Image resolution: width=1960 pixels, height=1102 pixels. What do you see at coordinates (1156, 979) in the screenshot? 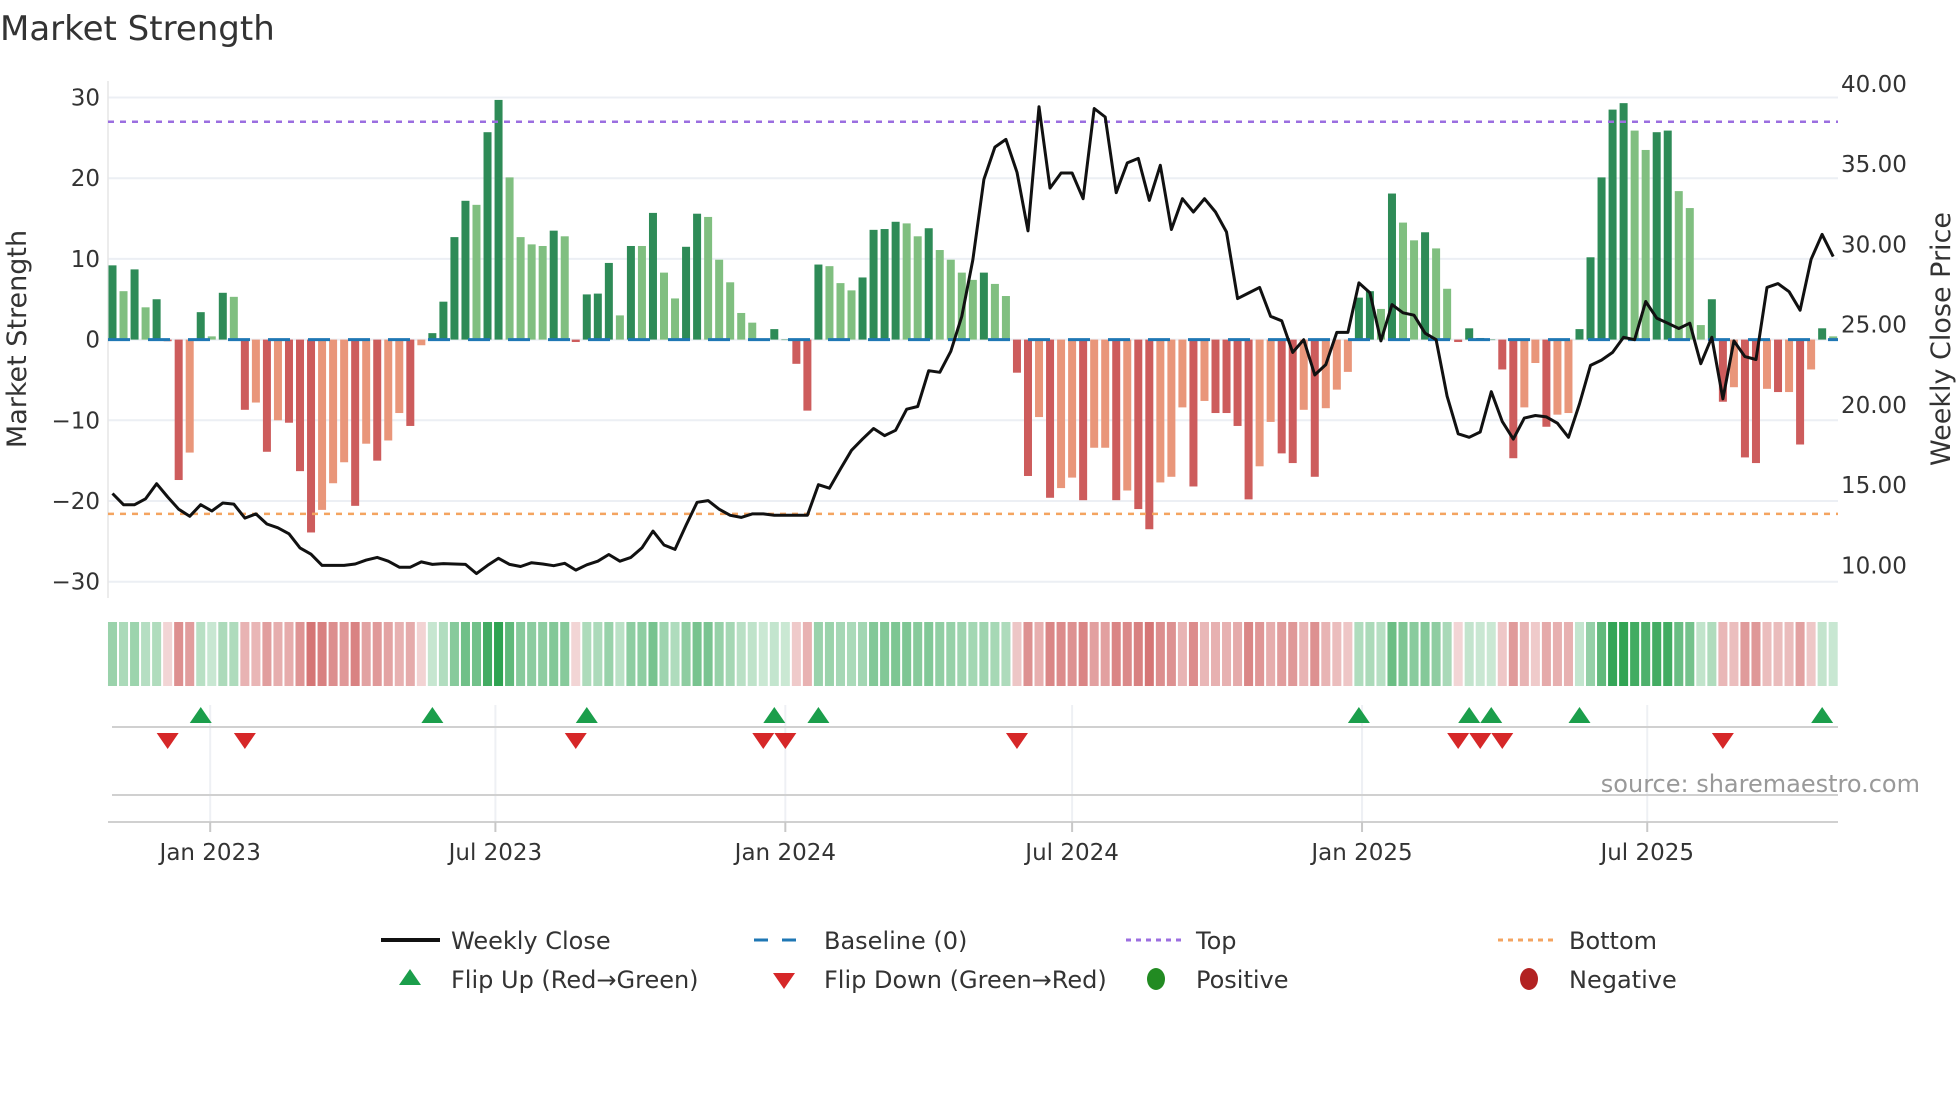
I see `legend-positive-dot-icon` at bounding box center [1156, 979].